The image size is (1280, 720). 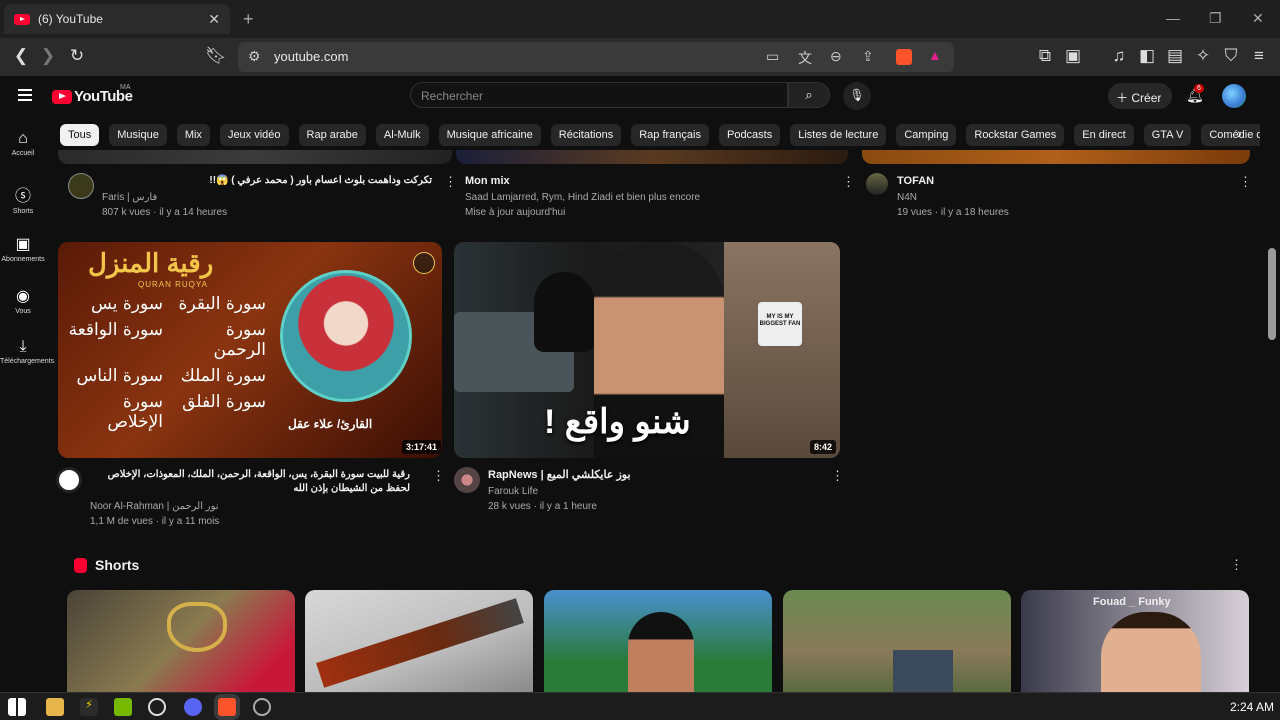 What do you see at coordinates (805, 58) in the screenshot?
I see `translate-icon: 文` at bounding box center [805, 58].